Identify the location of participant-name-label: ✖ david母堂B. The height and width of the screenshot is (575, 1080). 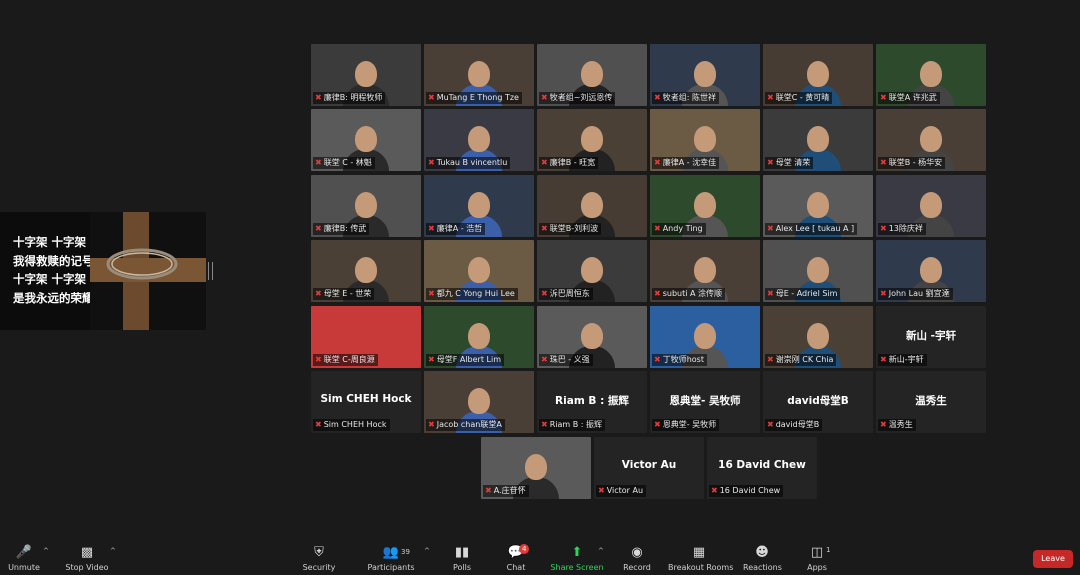
(794, 425).